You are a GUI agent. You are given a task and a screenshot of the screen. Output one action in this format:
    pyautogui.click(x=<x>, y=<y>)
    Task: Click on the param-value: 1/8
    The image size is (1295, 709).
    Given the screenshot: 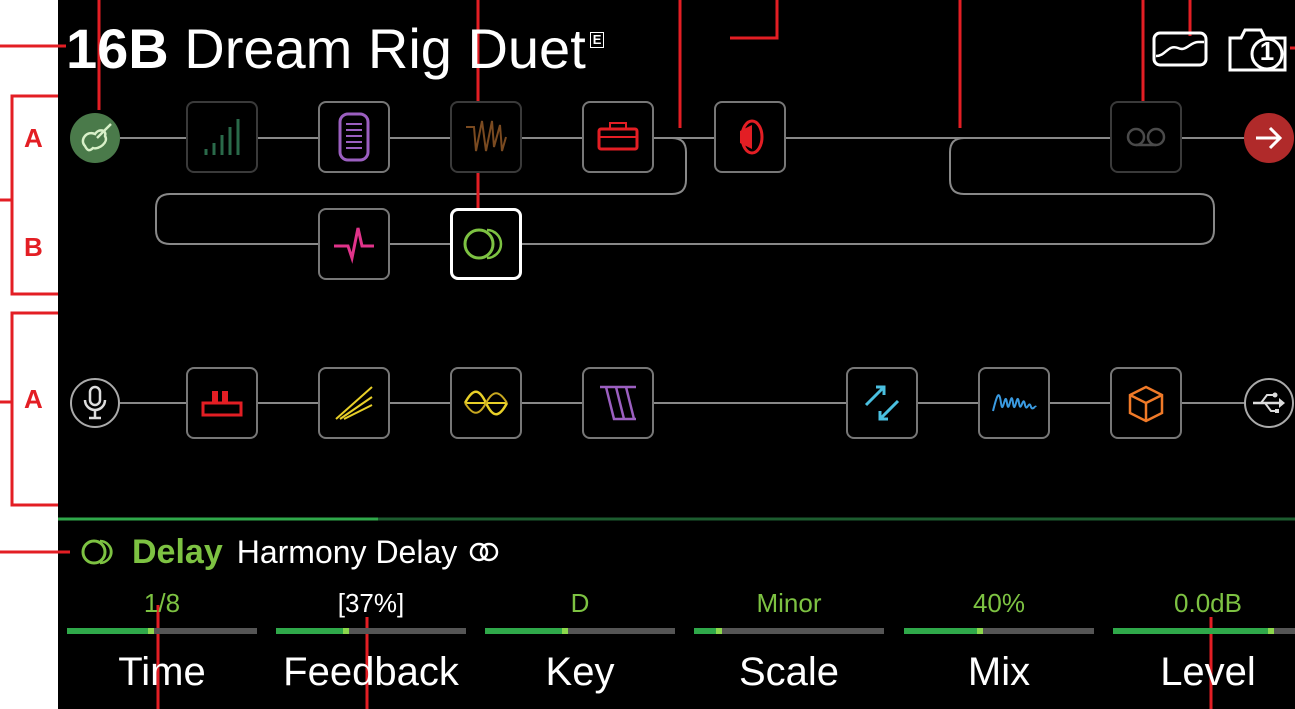 What is the action you would take?
    pyautogui.click(x=162, y=603)
    